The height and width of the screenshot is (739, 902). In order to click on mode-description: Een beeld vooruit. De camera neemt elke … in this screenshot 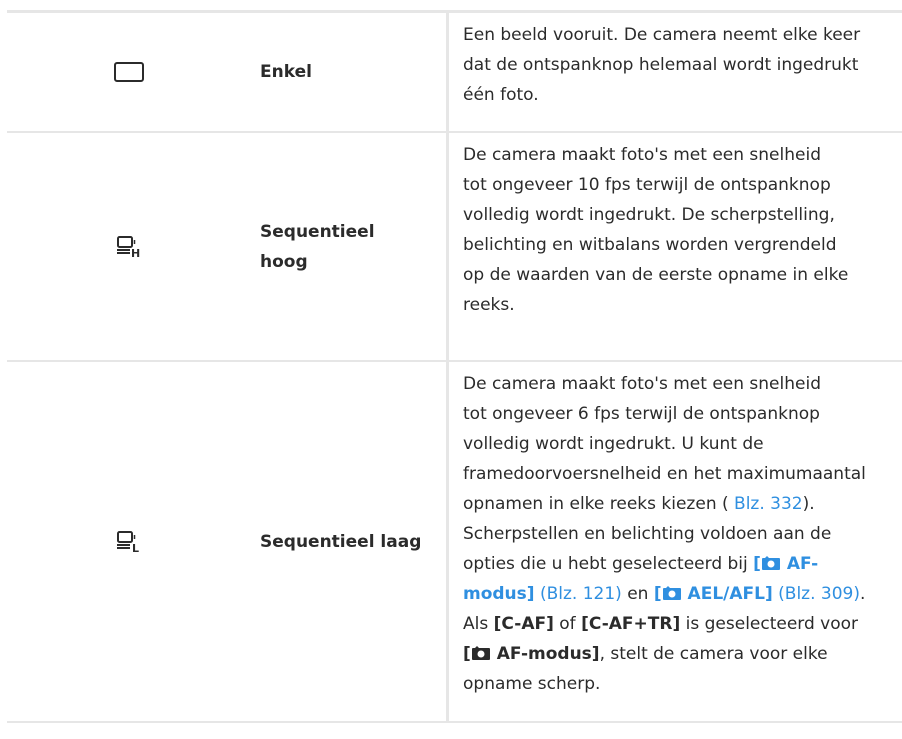, I will do `click(674, 72)`.